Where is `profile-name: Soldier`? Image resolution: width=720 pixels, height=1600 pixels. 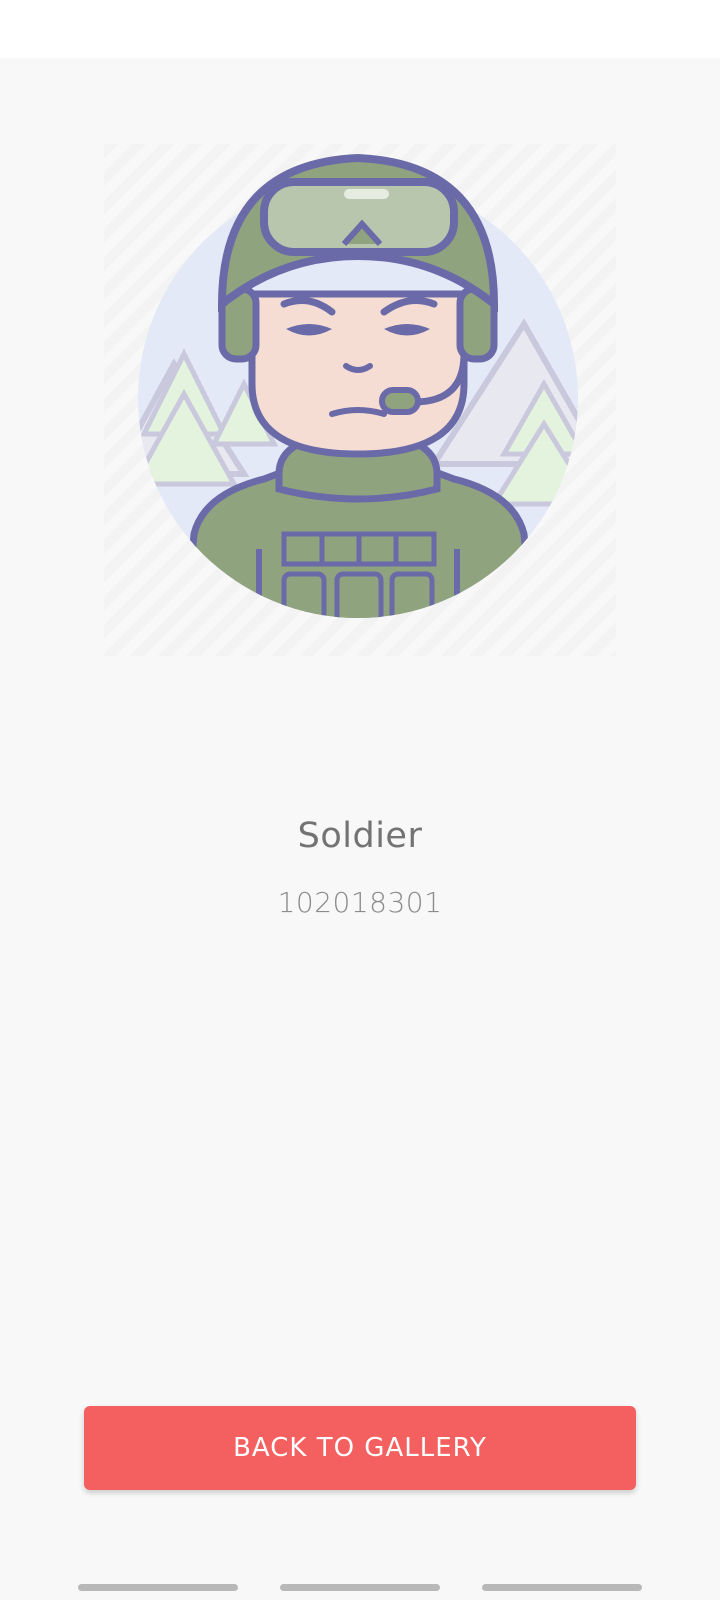
profile-name: Soldier is located at coordinates (360, 836).